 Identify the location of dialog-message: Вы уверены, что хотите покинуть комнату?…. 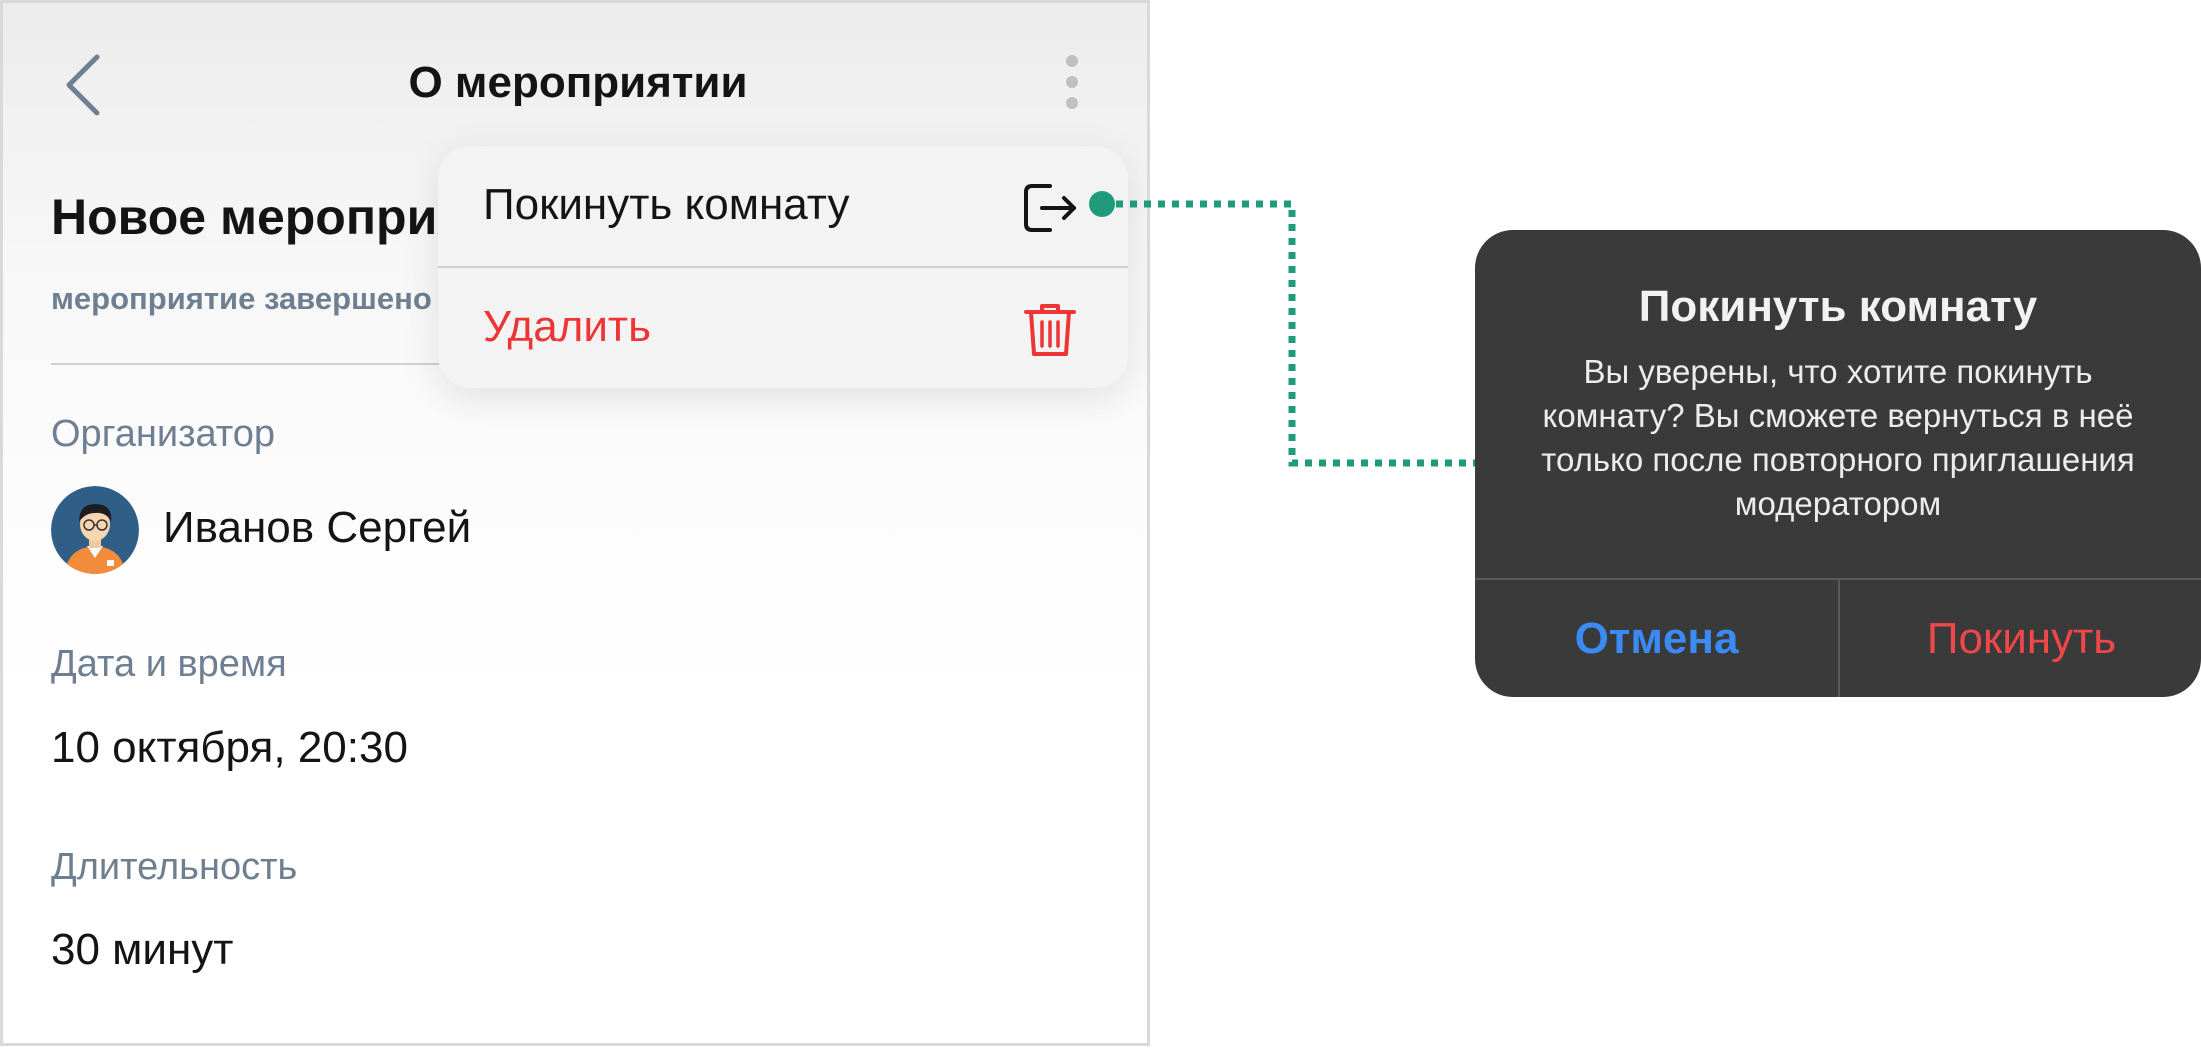
(1838, 437).